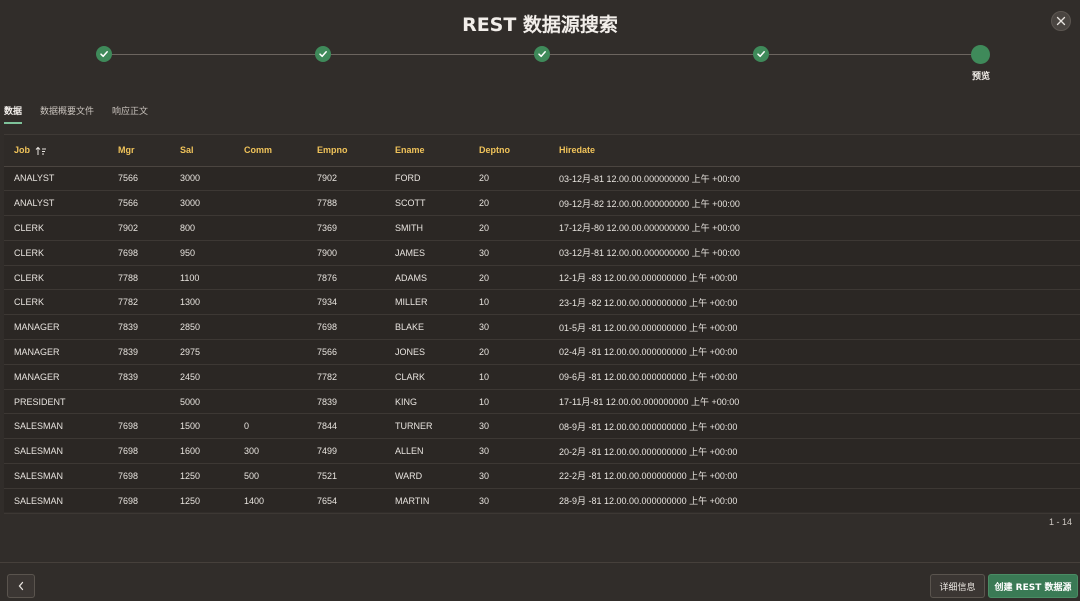 The width and height of the screenshot is (1080, 601). Describe the element at coordinates (346, 451) in the screenshot. I see `table-cell-empno: 7499` at that location.